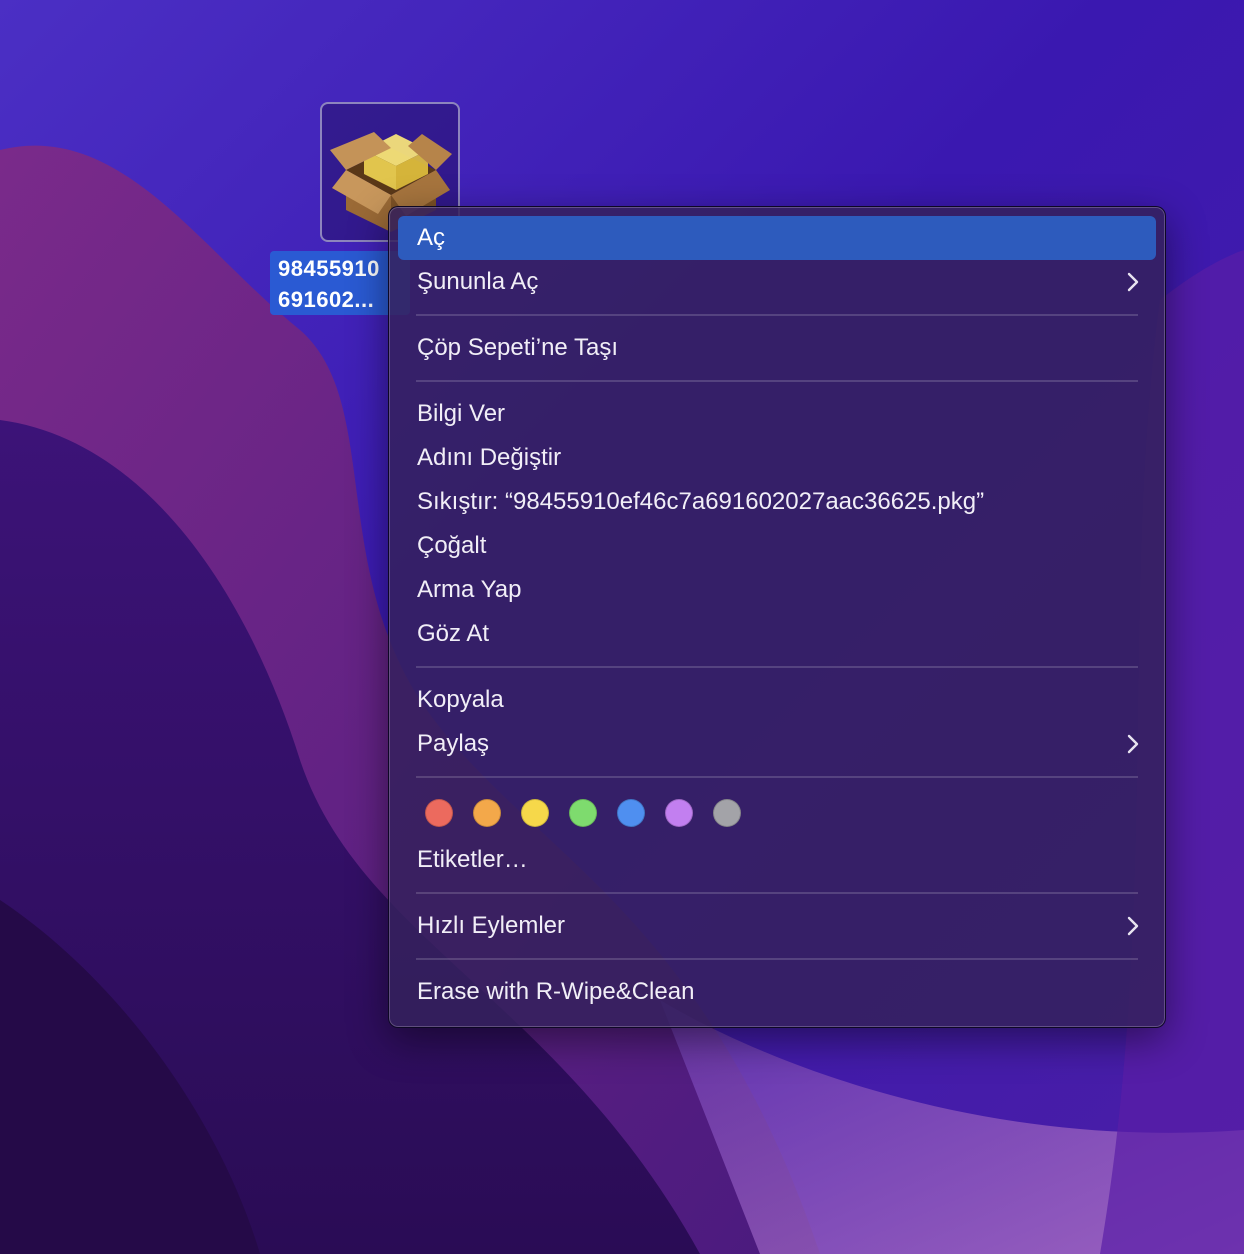 Image resolution: width=1244 pixels, height=1254 pixels. Describe the element at coordinates (777, 813) in the screenshot. I see `tag-color-row` at that location.